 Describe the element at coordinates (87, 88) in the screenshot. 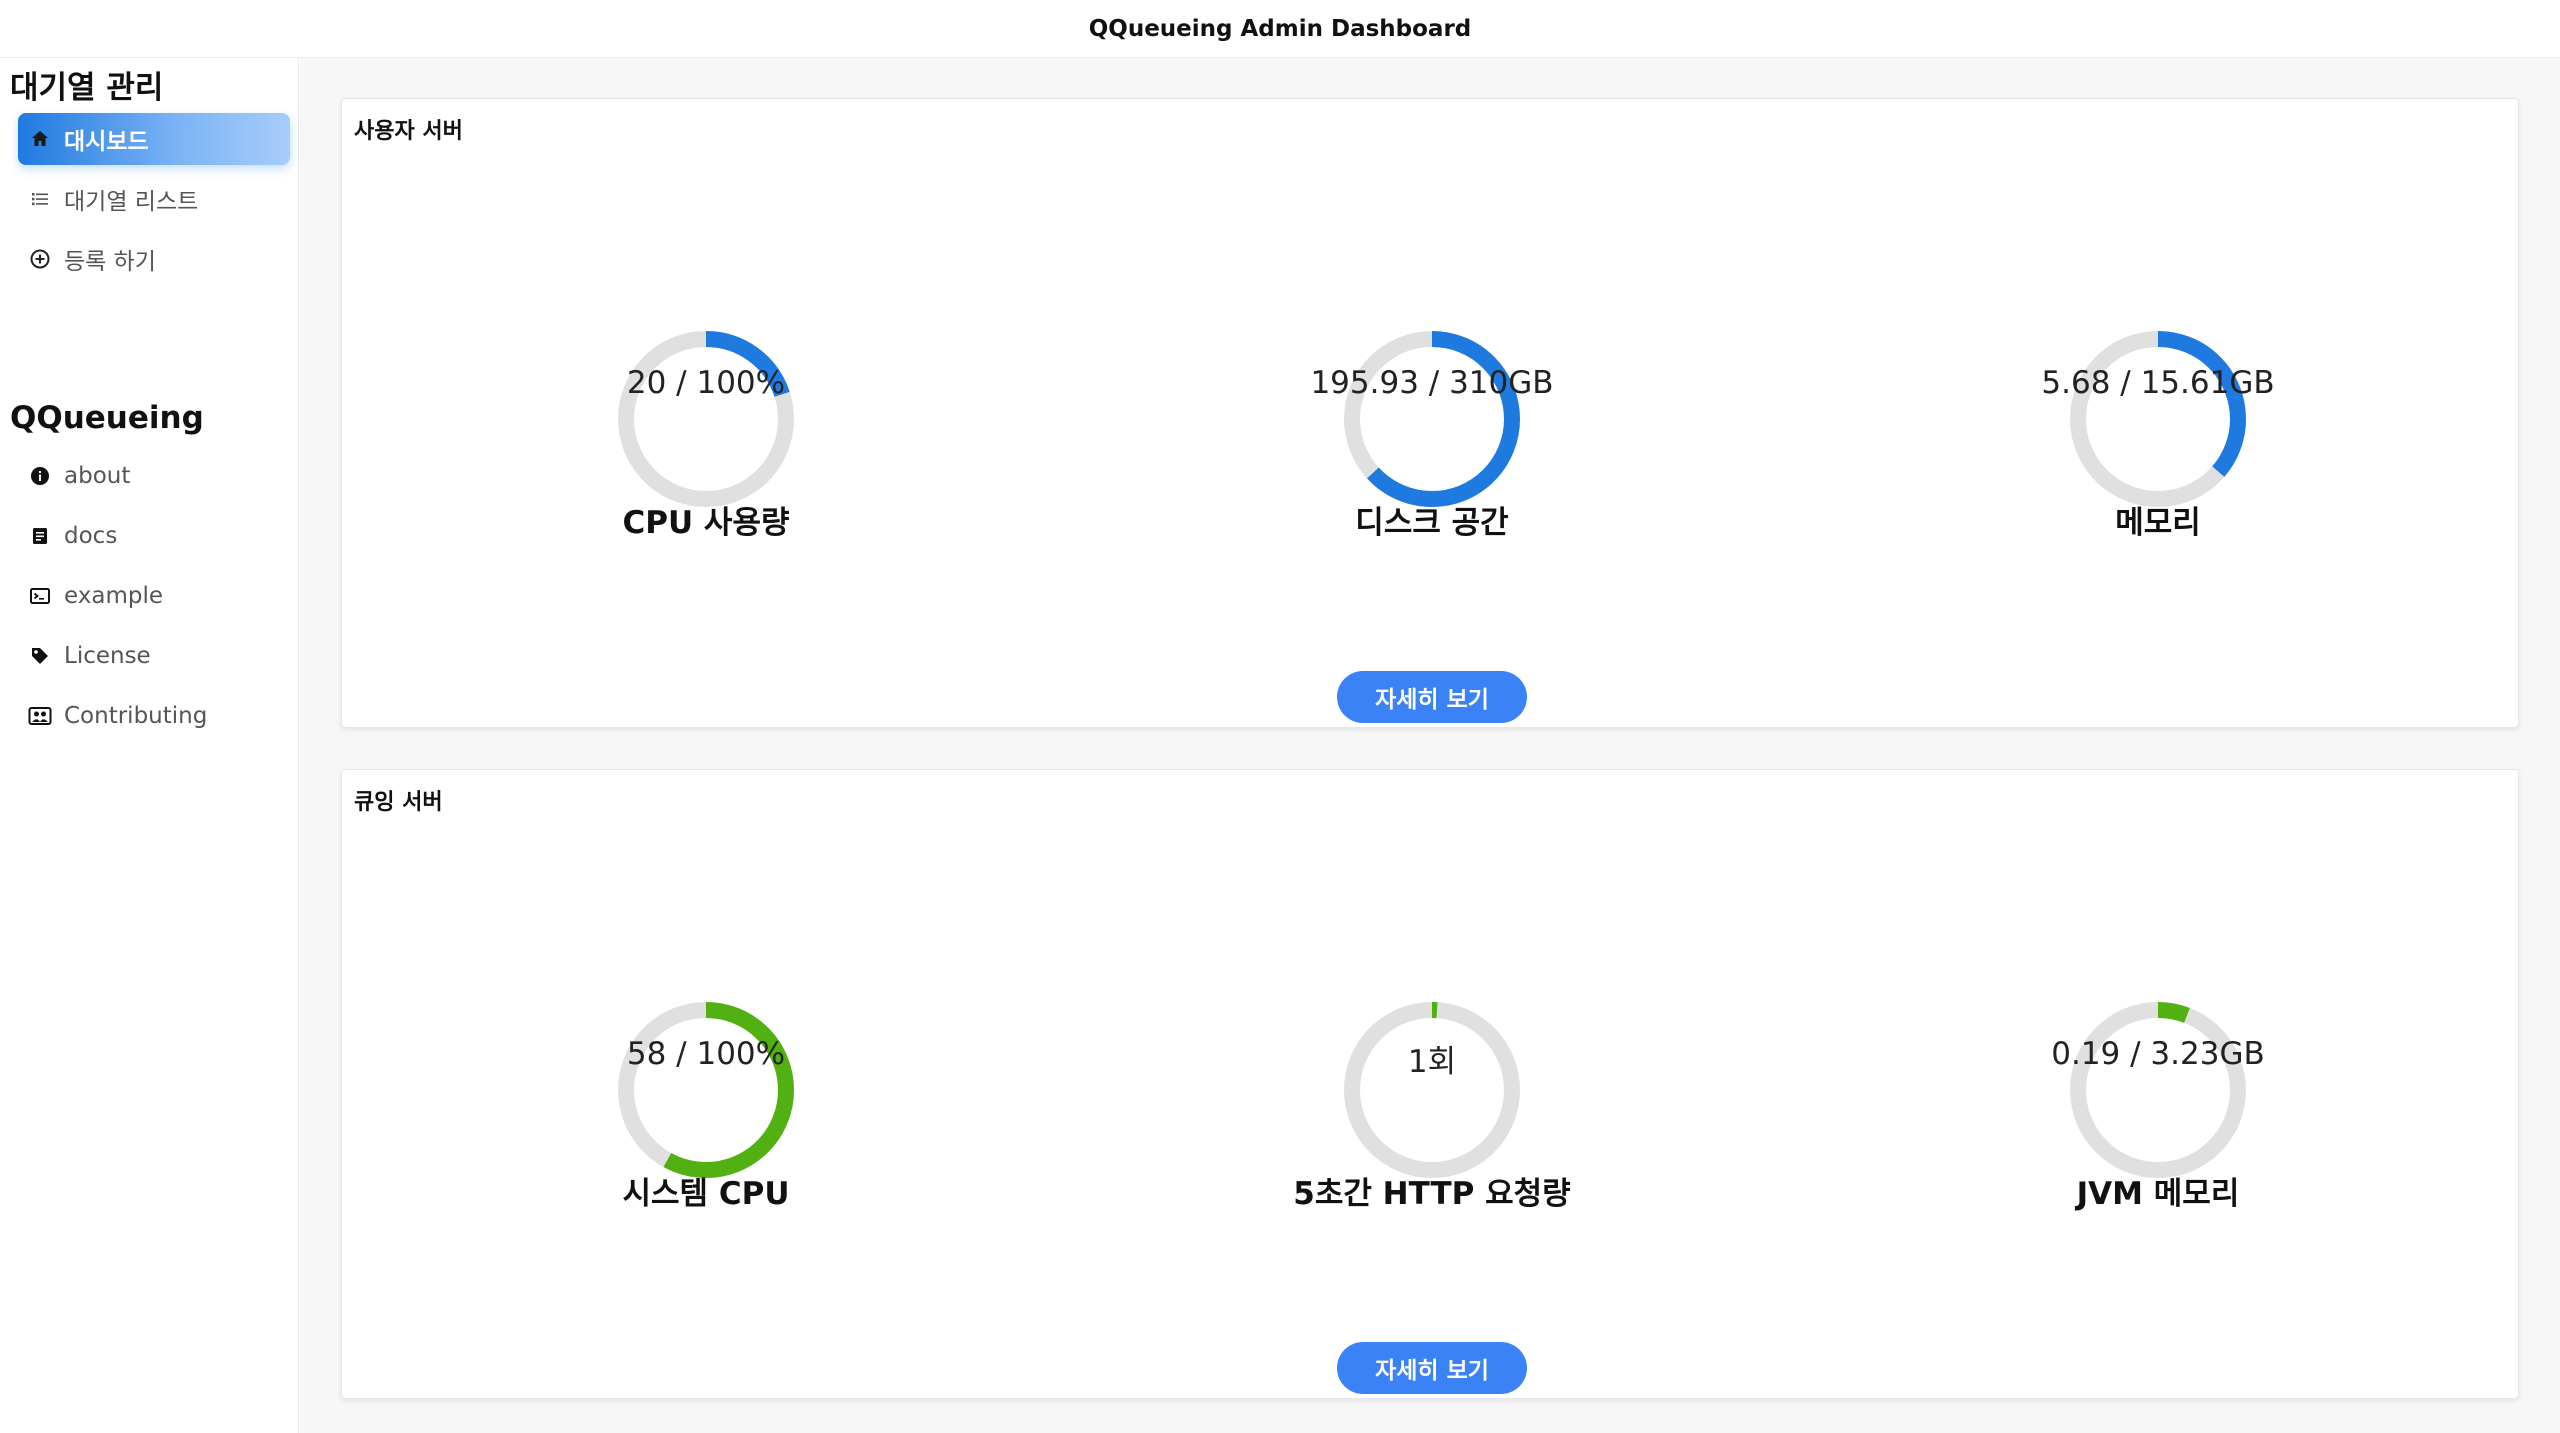

I see `sidebar-section-title-queue: 대기열 관리` at that location.